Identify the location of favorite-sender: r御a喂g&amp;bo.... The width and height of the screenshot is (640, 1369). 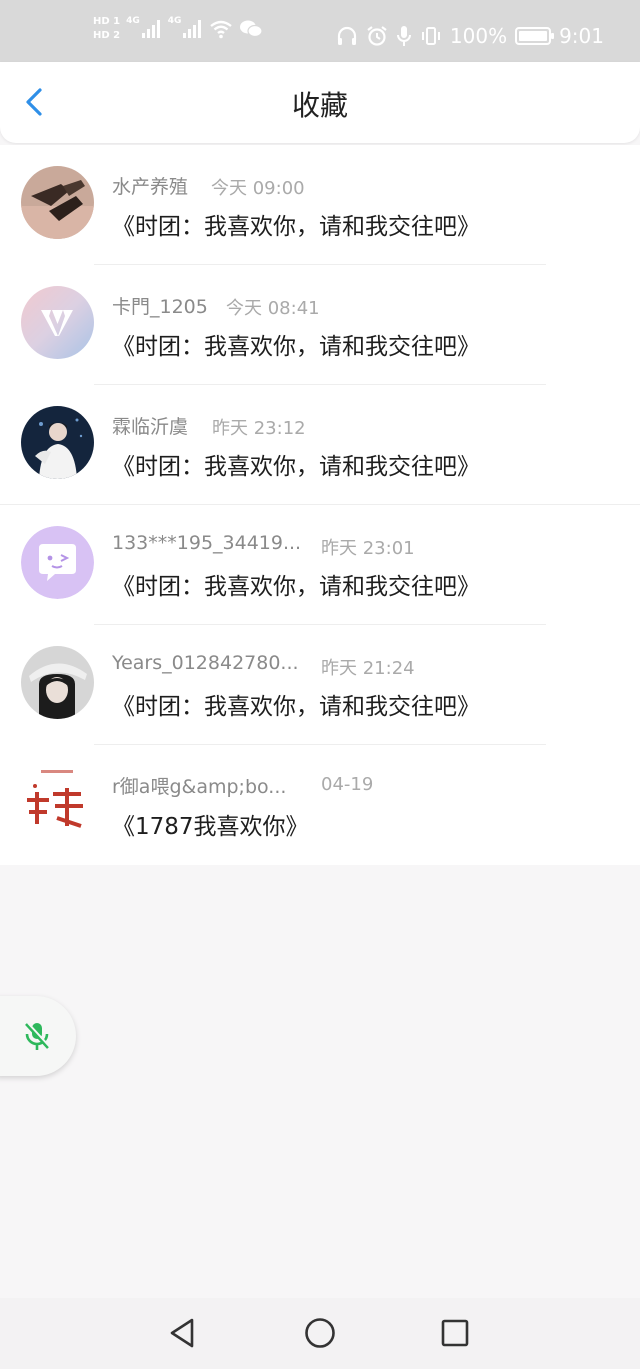
(199, 787).